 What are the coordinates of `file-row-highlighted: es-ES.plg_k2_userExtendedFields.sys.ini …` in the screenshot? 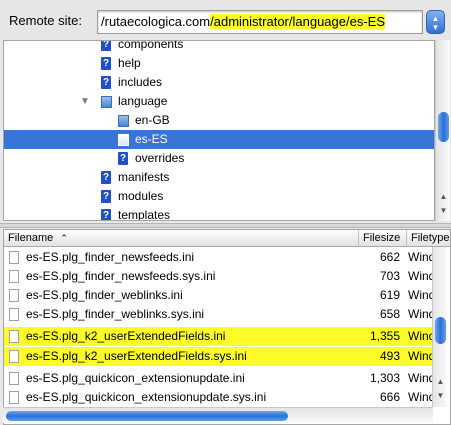 It's located at (219, 356).